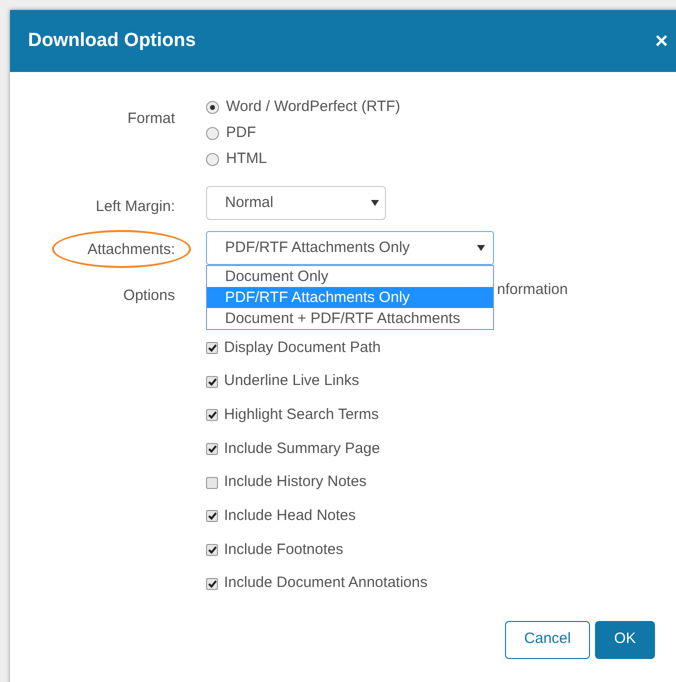 Image resolution: width=676 pixels, height=682 pixels. Describe the element at coordinates (301, 414) in the screenshot. I see `checkbox-label: Highlight Search Terms` at that location.